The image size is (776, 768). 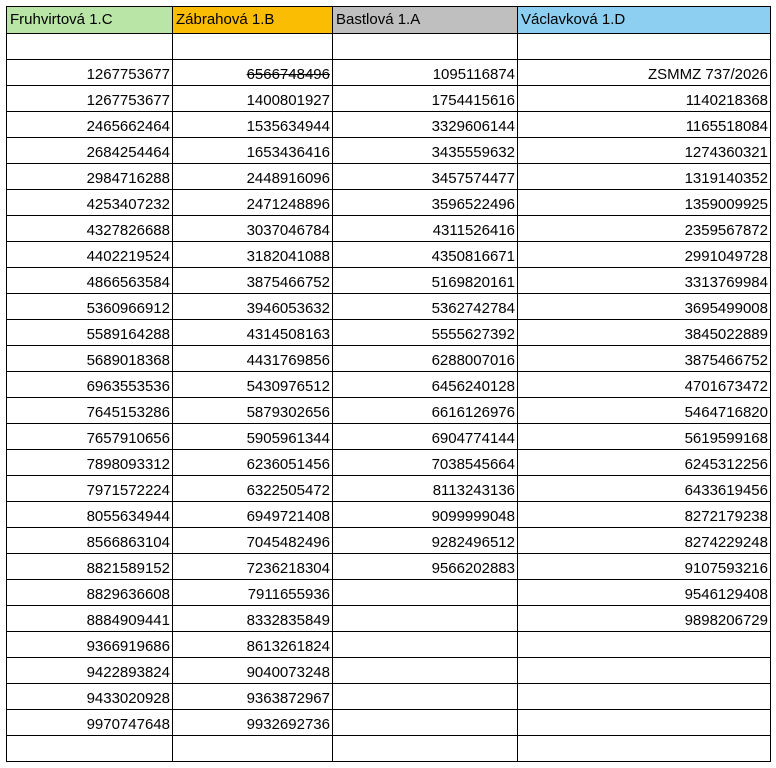 I want to click on table-cell: 4314508163, so click(x=252, y=332).